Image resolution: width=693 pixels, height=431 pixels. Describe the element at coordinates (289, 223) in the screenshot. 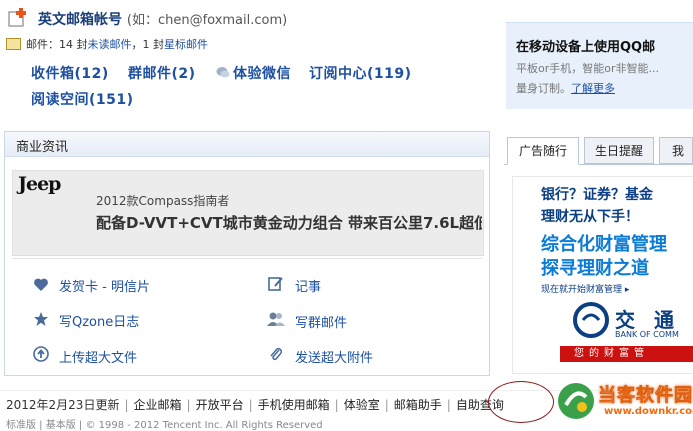

I see `jeep-ad-tagline: 配备D-VVT+CVT城市黄金动力组合 带来百公里7.6L超低油耗` at that location.